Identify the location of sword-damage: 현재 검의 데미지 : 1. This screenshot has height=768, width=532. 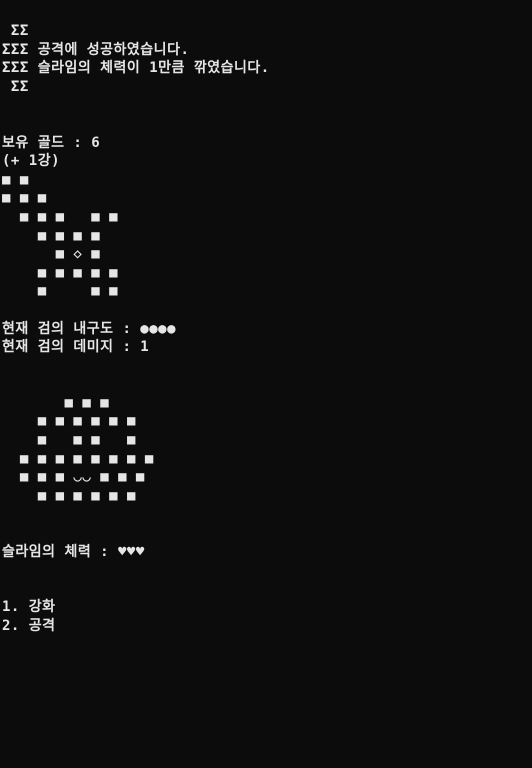
(76, 347).